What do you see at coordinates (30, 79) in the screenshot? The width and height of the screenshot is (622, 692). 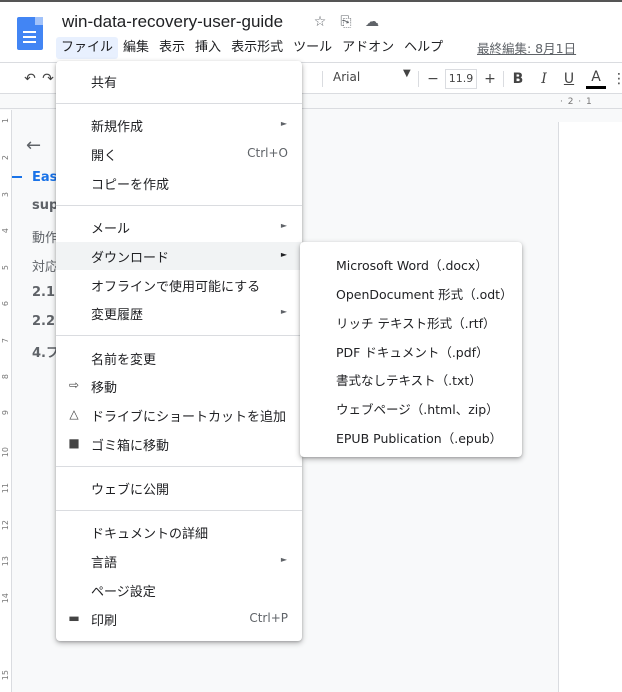 I see `undo-icon: ↶` at bounding box center [30, 79].